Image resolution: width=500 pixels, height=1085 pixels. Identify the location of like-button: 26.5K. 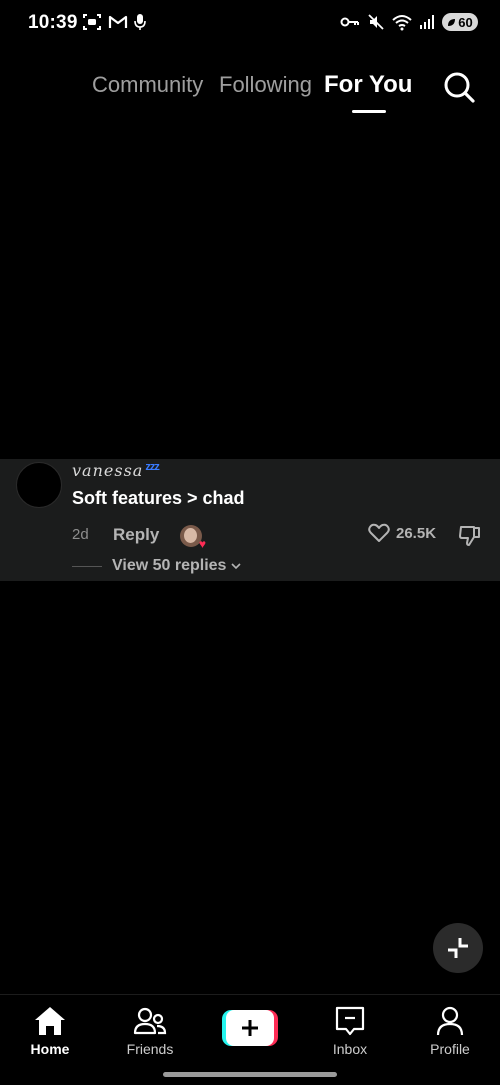
(402, 533).